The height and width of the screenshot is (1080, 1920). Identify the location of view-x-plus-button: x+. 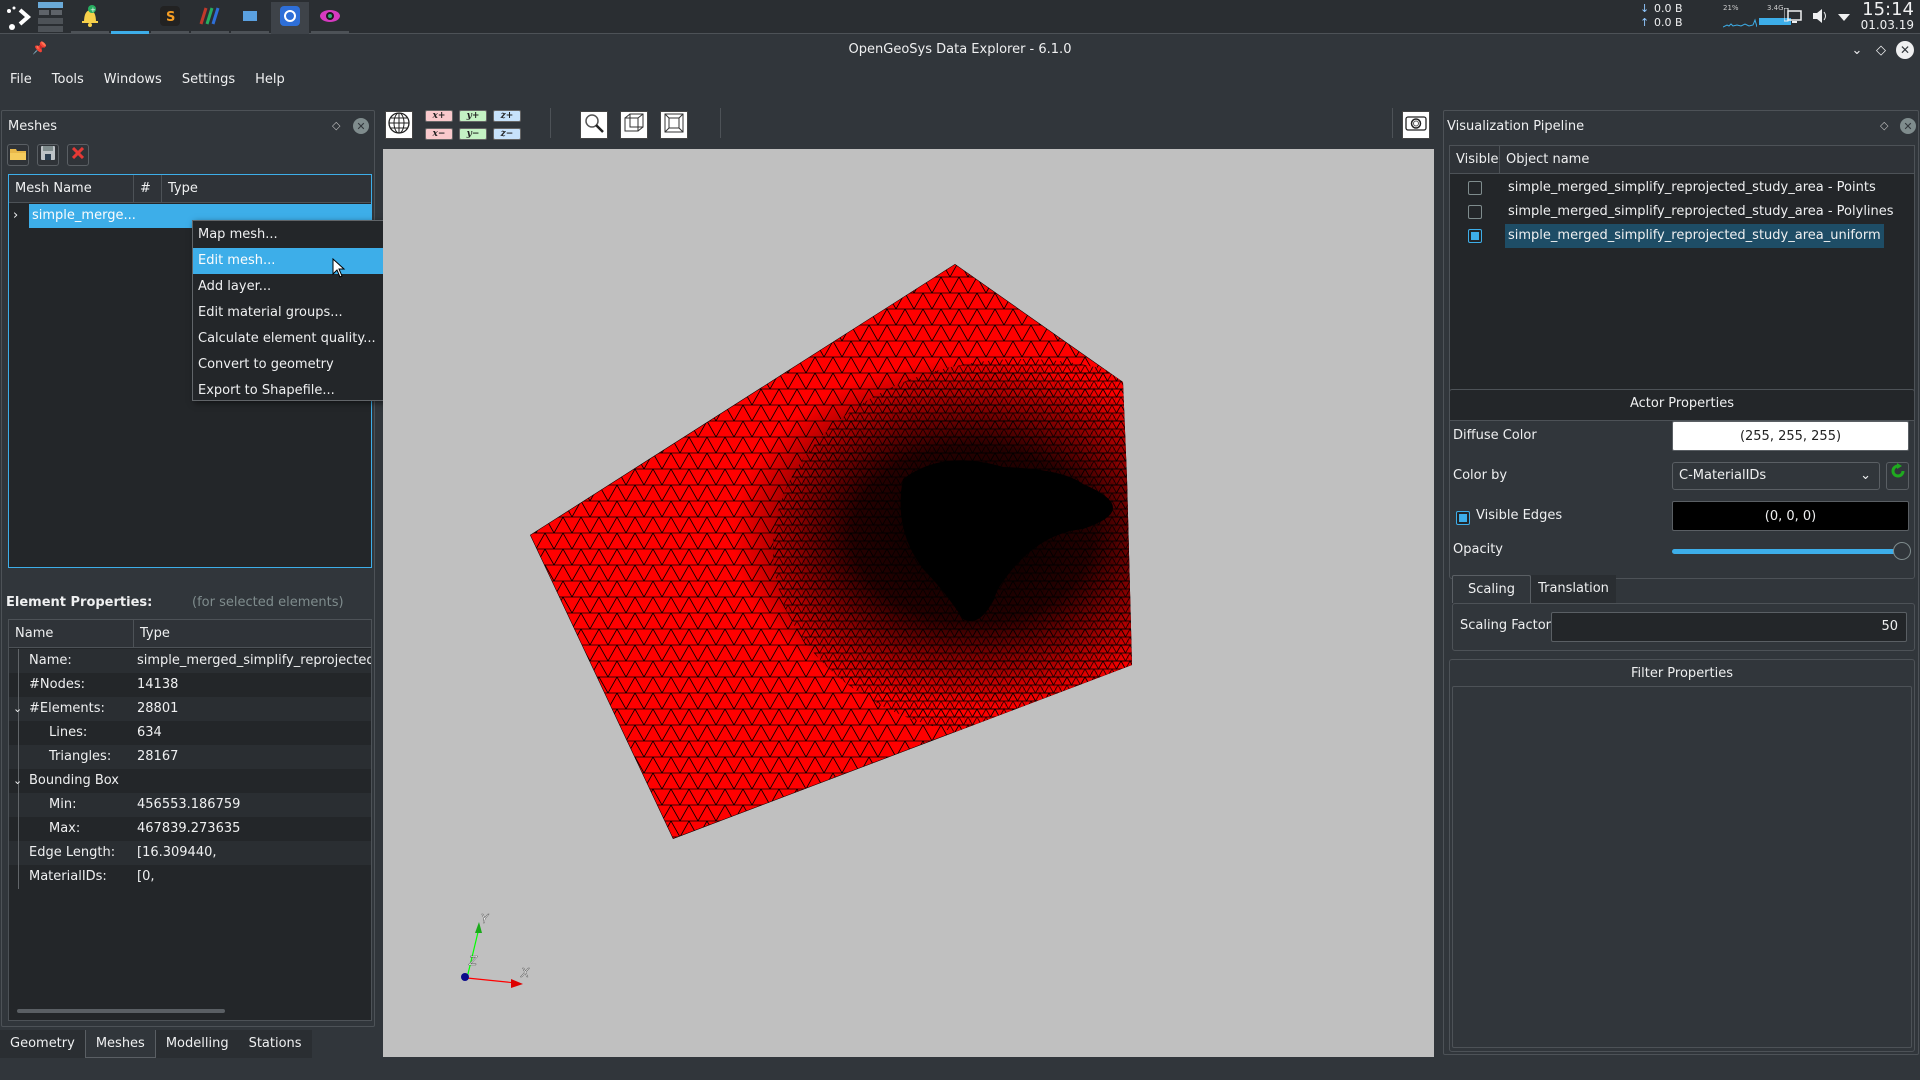
(439, 116).